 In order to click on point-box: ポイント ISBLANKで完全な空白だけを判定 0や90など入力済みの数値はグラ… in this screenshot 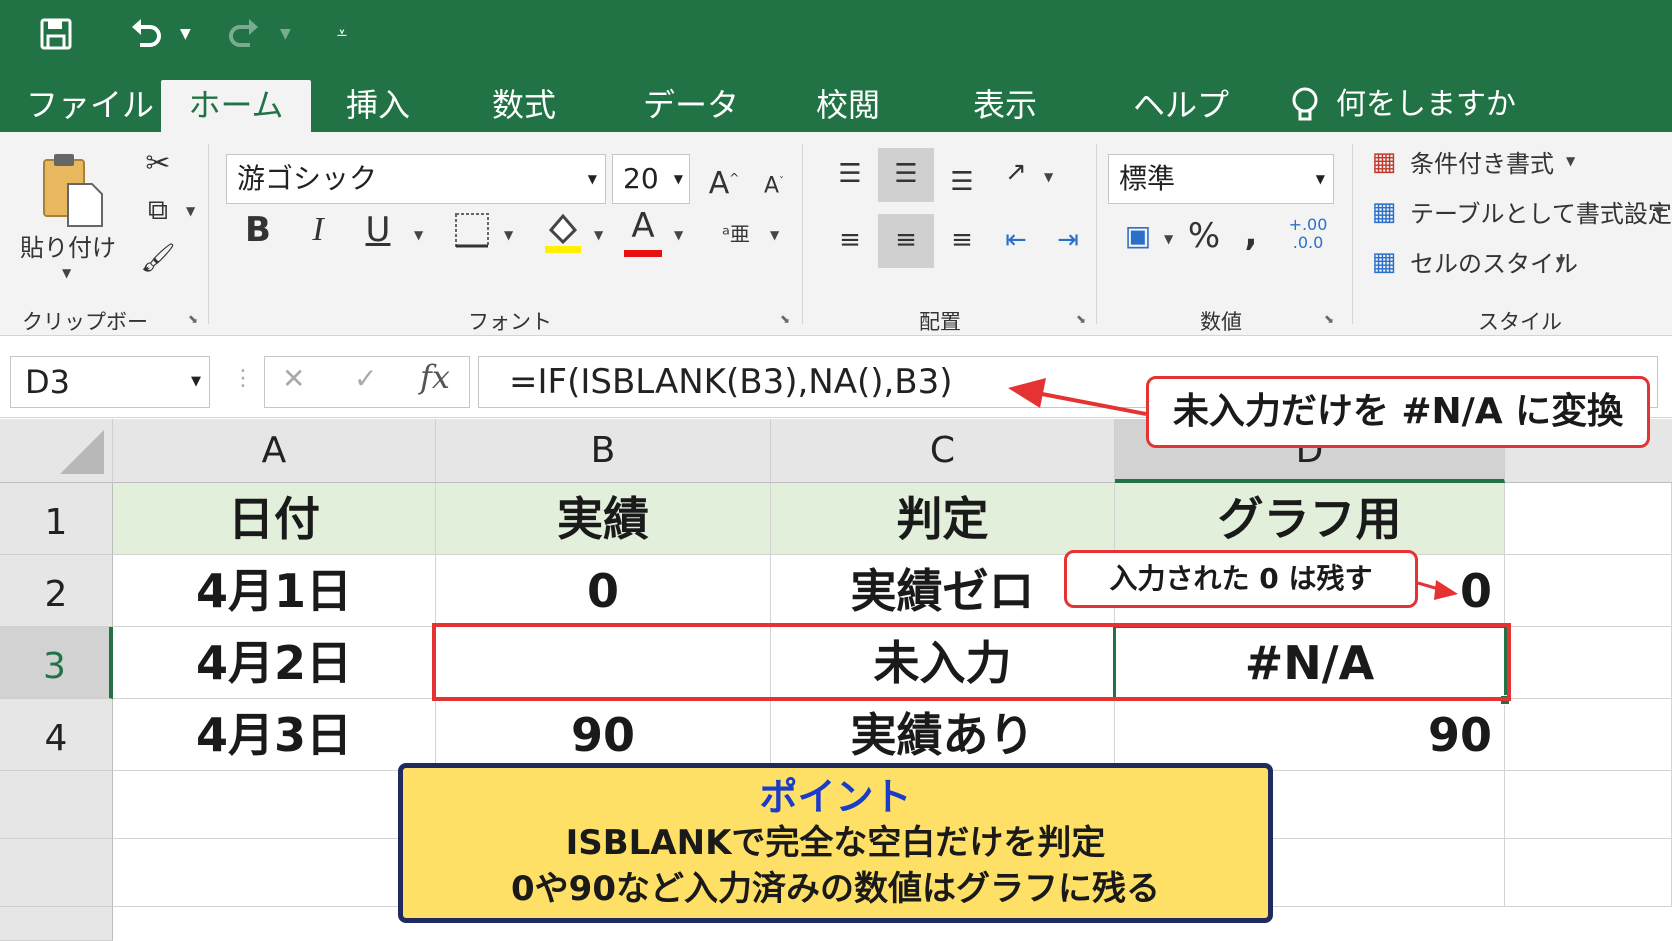, I will do `click(835, 843)`.